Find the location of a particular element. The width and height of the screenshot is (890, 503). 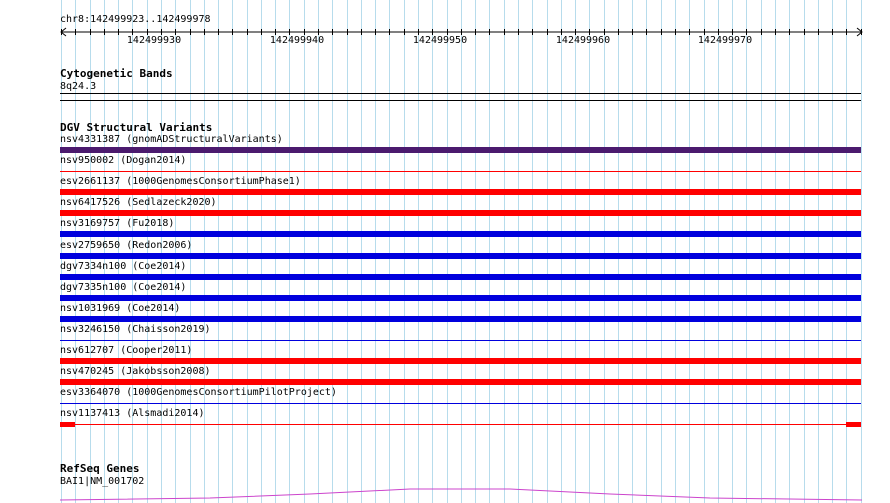

ruler-tick-label: 142499950 is located at coordinates (440, 40).